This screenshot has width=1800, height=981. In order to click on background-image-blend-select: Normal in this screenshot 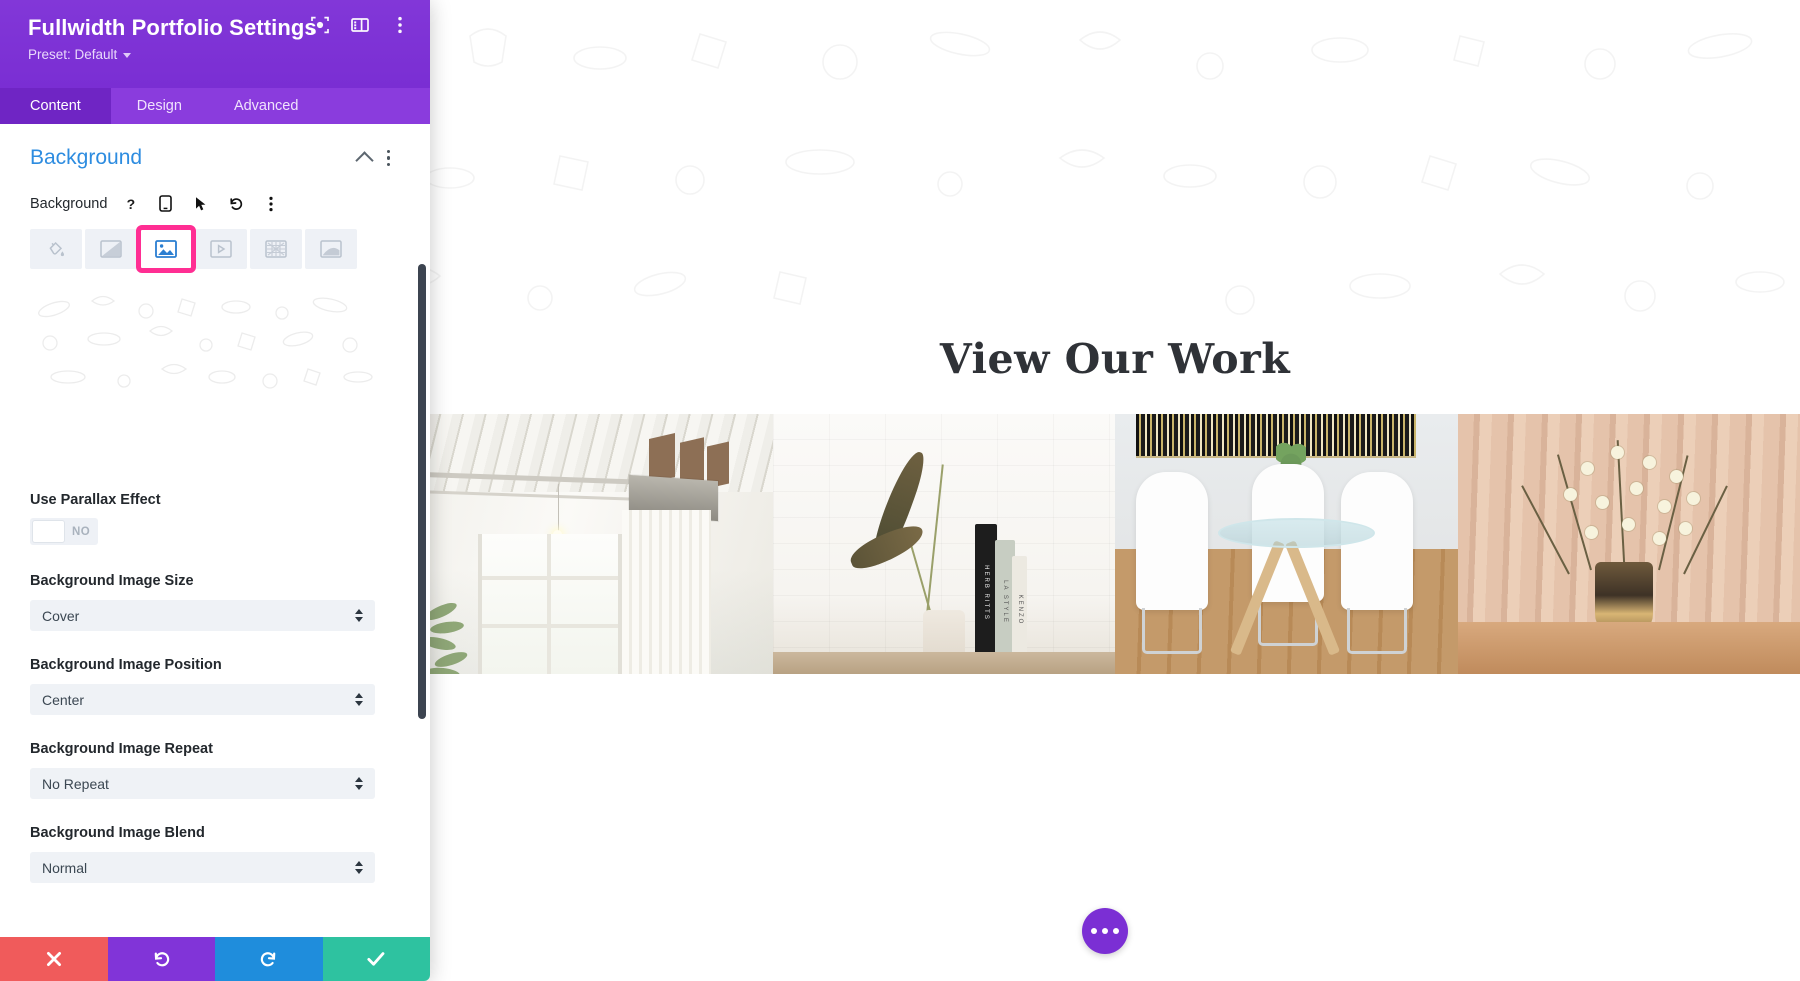, I will do `click(202, 867)`.